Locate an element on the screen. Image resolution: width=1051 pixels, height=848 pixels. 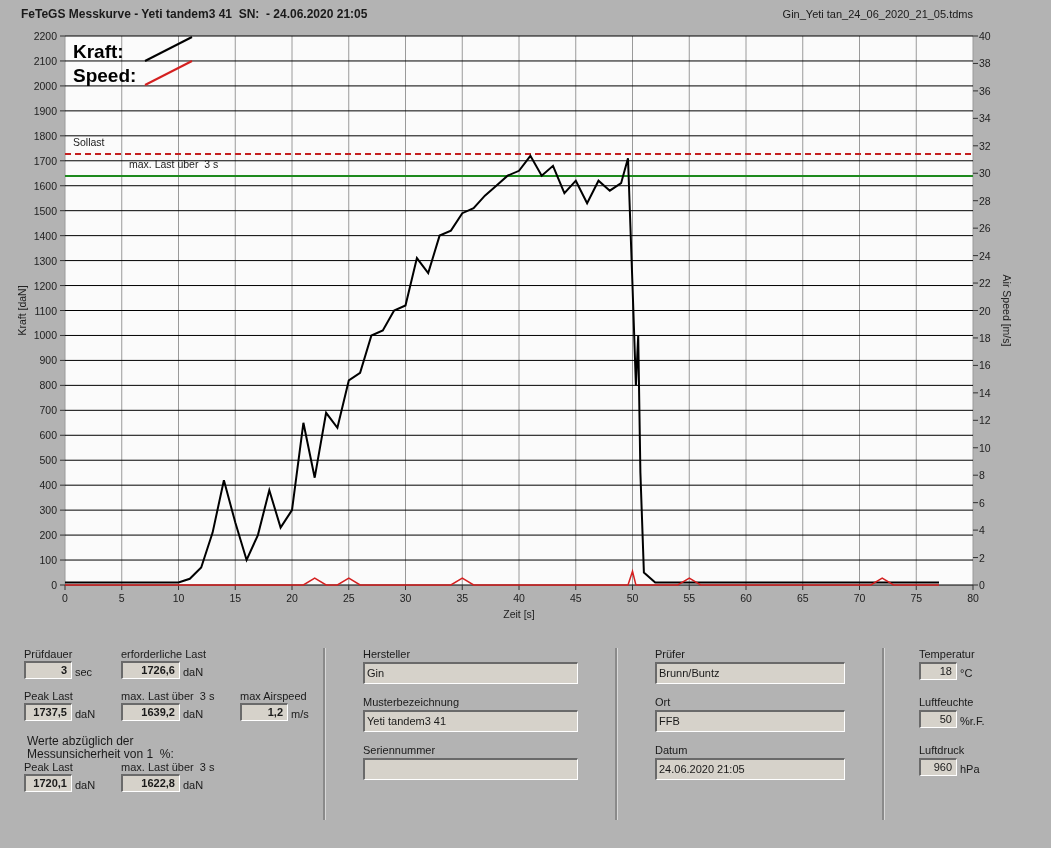
field-label: Prüfer is located at coordinates (670, 654).